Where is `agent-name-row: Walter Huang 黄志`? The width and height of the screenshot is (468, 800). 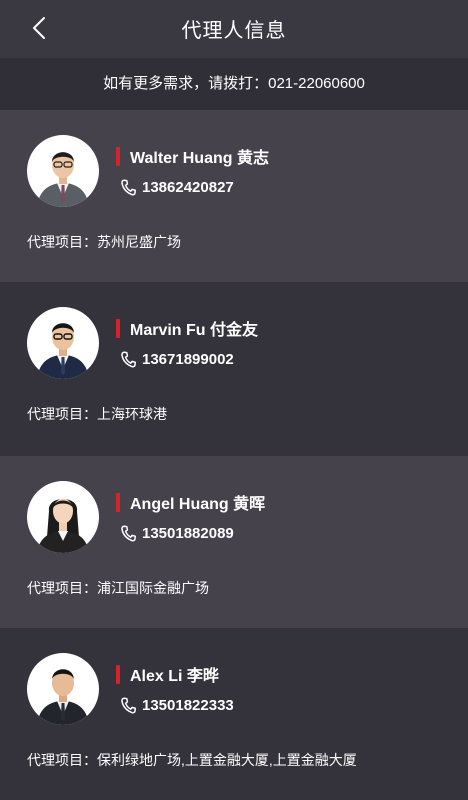
agent-name-row: Walter Huang 黄志 is located at coordinates (192, 156).